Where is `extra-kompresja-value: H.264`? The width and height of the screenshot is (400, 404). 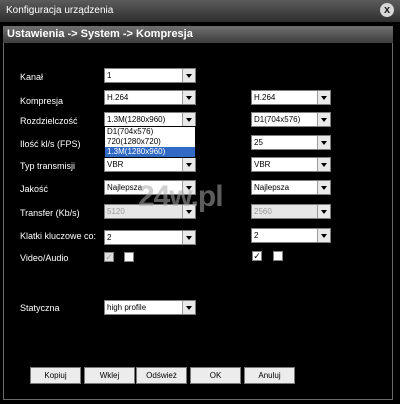 extra-kompresja-value: H.264 is located at coordinates (265, 97).